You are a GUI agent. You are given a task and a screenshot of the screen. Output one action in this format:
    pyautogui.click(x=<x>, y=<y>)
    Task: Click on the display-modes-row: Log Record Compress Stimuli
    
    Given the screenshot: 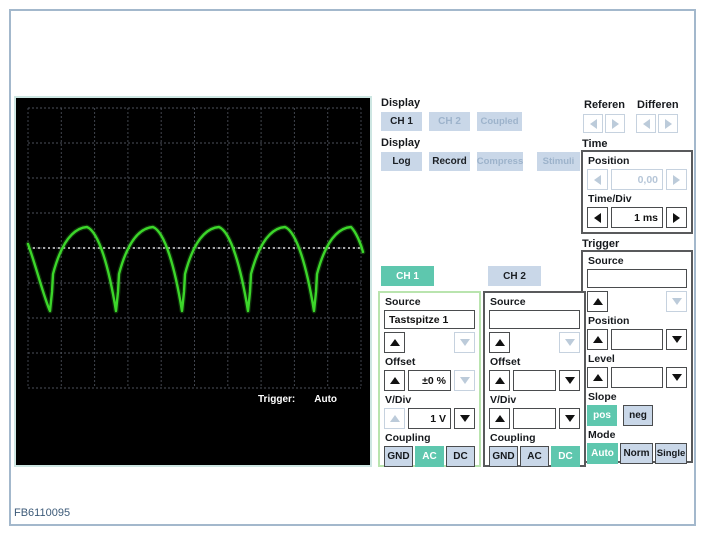 What is the action you would take?
    pyautogui.click(x=480, y=161)
    